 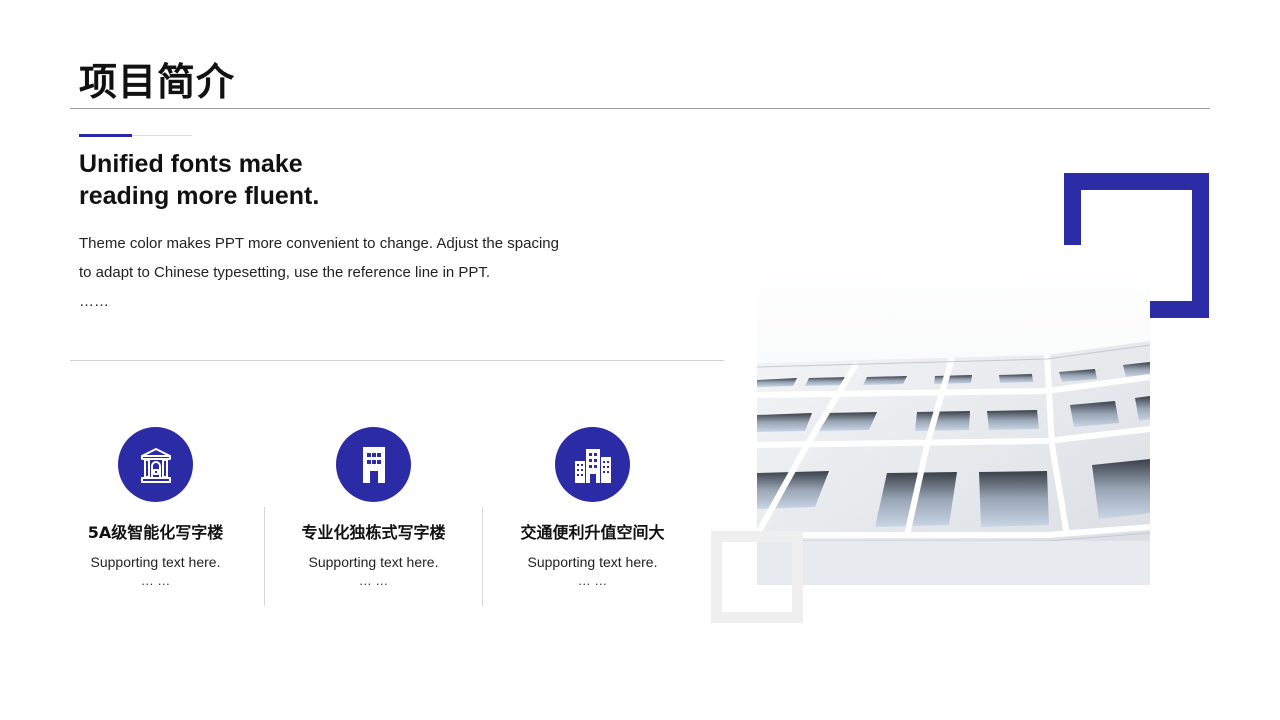 I want to click on office-tower-icon, so click(x=373, y=464).